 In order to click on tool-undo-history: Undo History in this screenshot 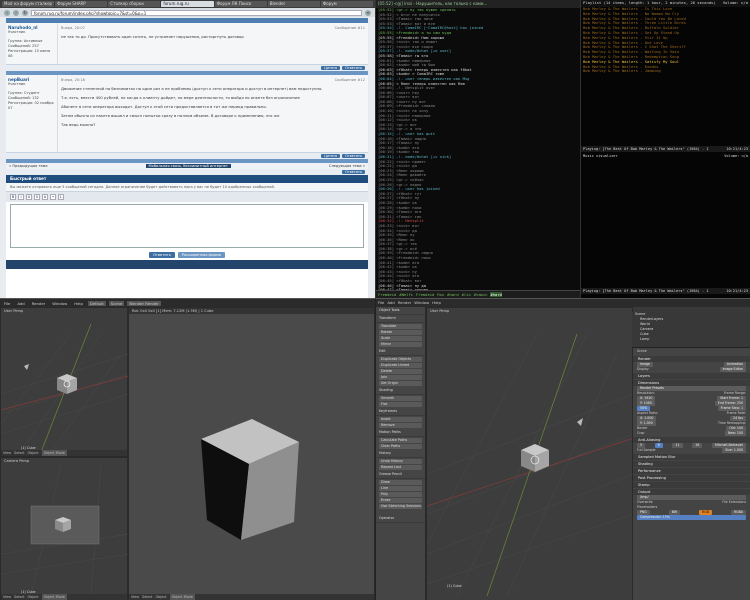, I will do `click(400, 461)`.